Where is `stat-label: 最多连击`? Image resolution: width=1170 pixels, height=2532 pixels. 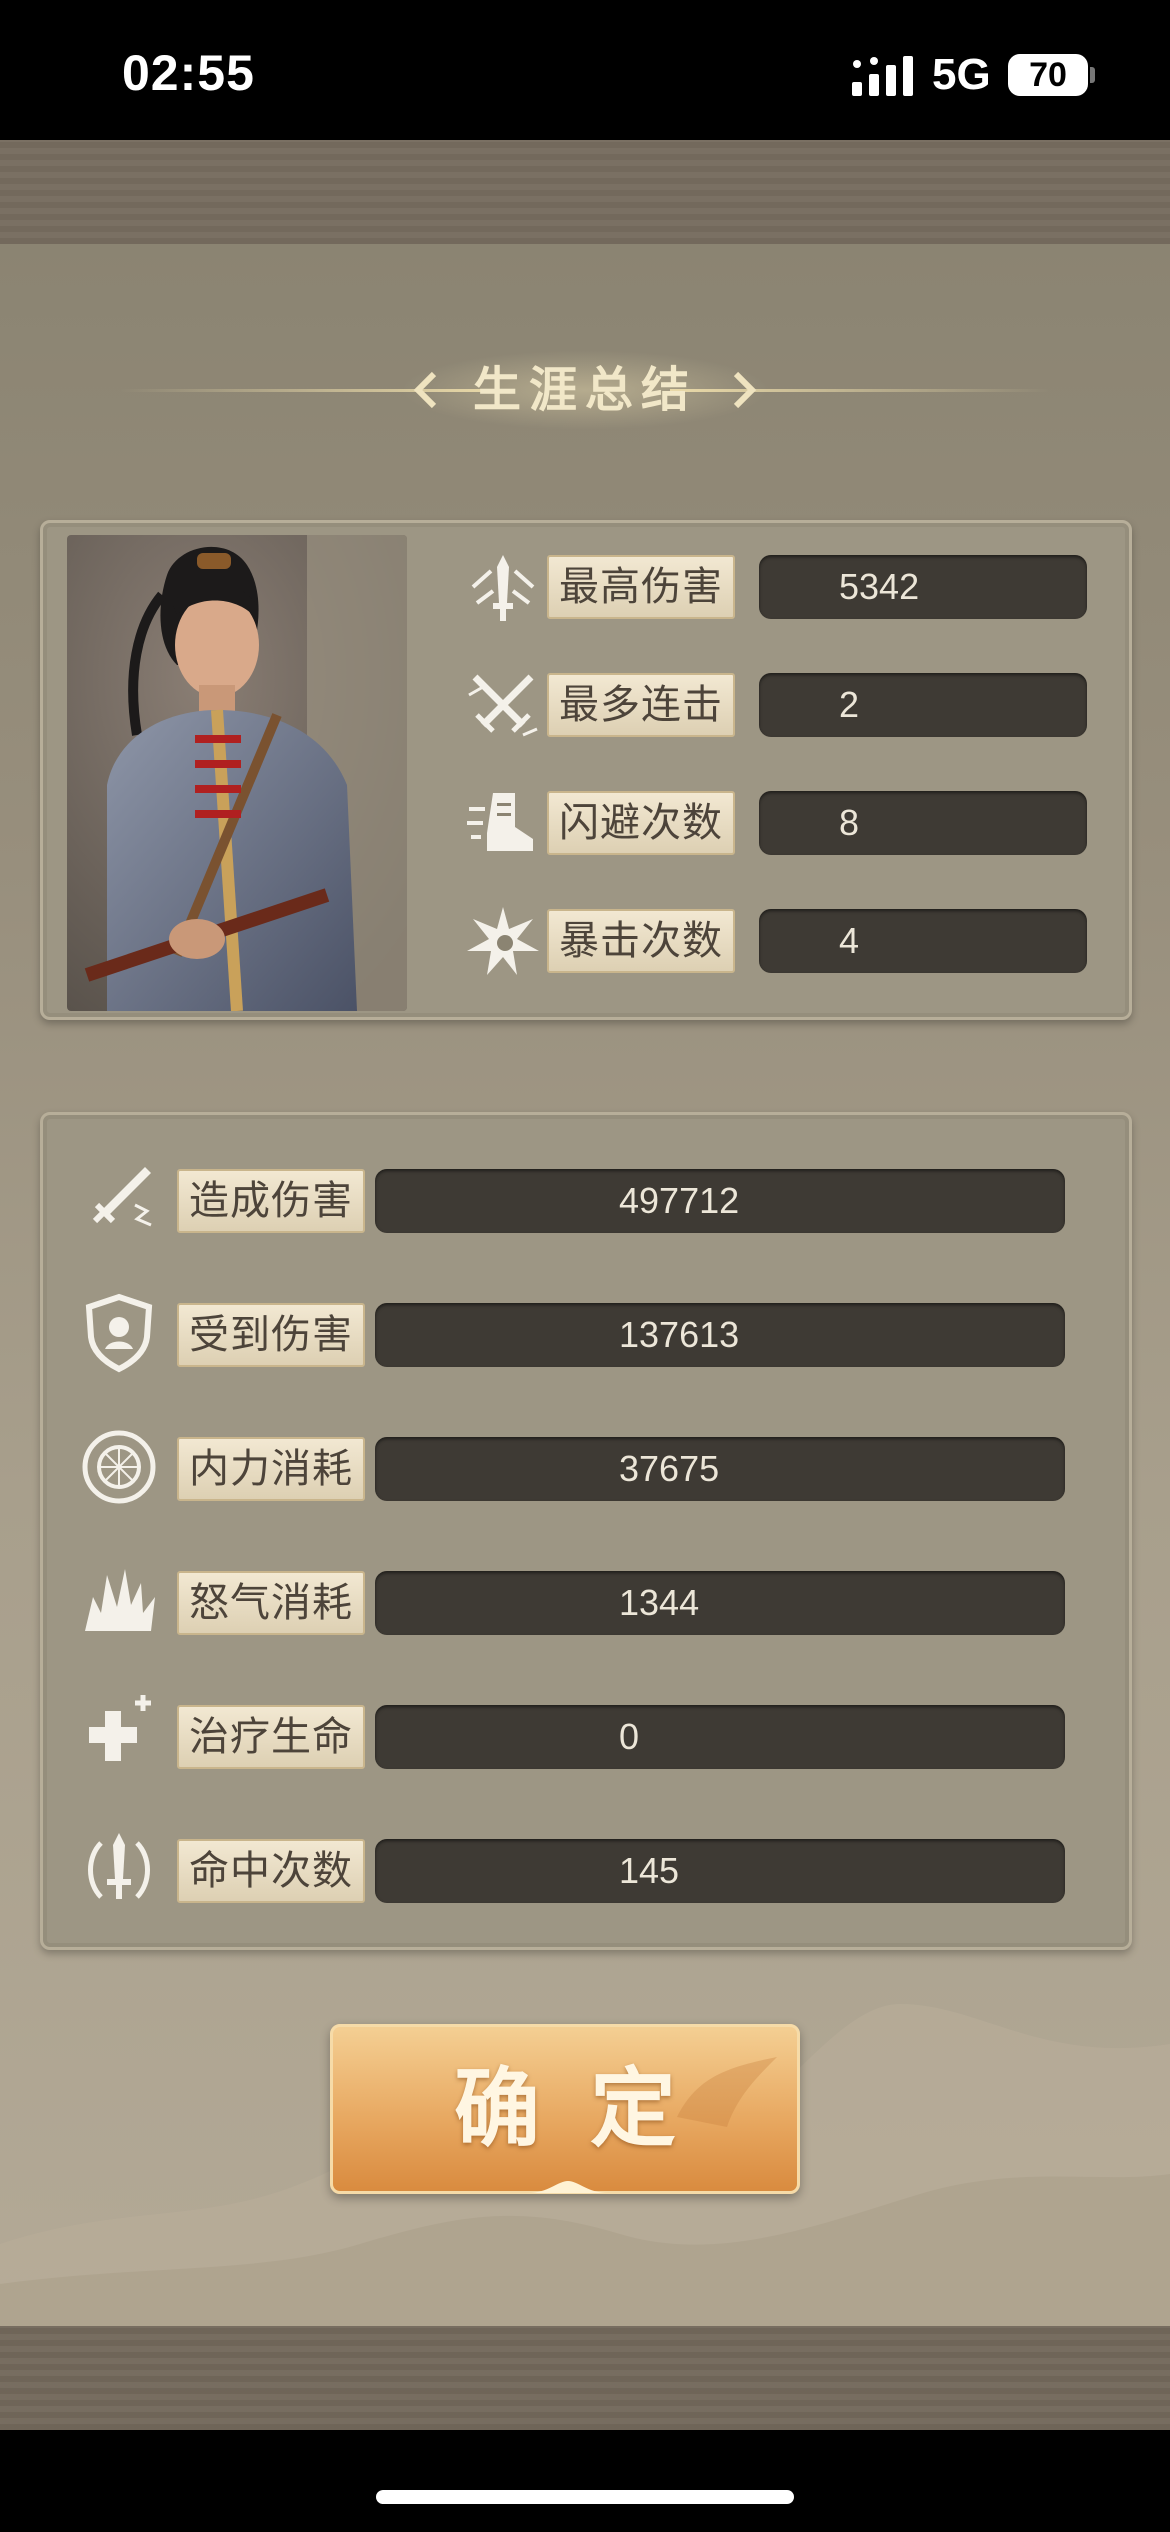
stat-label: 最多连击 is located at coordinates (641, 705).